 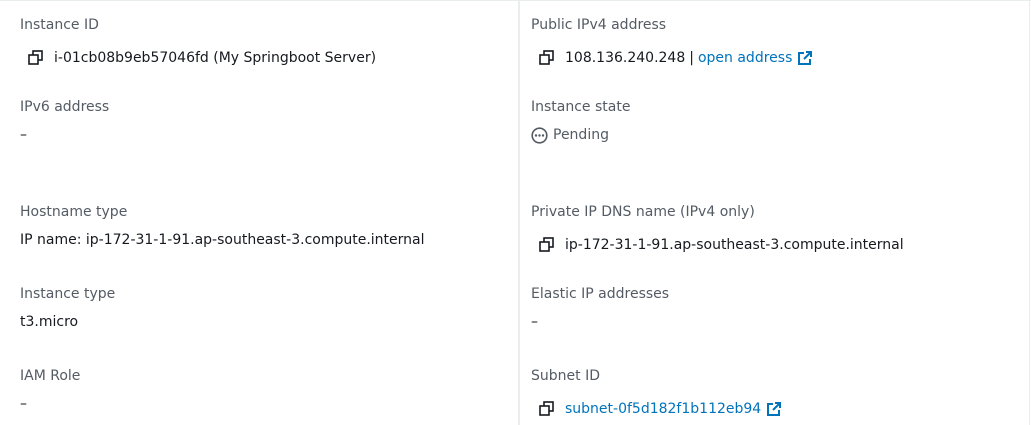 What do you see at coordinates (74, 212) in the screenshot?
I see `hostname-type-label: Hostname type` at bounding box center [74, 212].